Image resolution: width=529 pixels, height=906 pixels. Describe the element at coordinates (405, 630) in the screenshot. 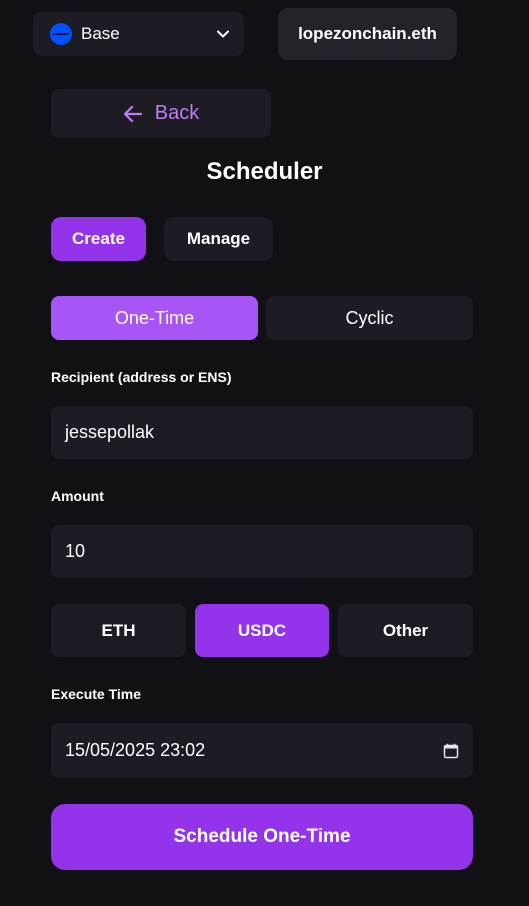

I see `token-other-button: Other` at that location.